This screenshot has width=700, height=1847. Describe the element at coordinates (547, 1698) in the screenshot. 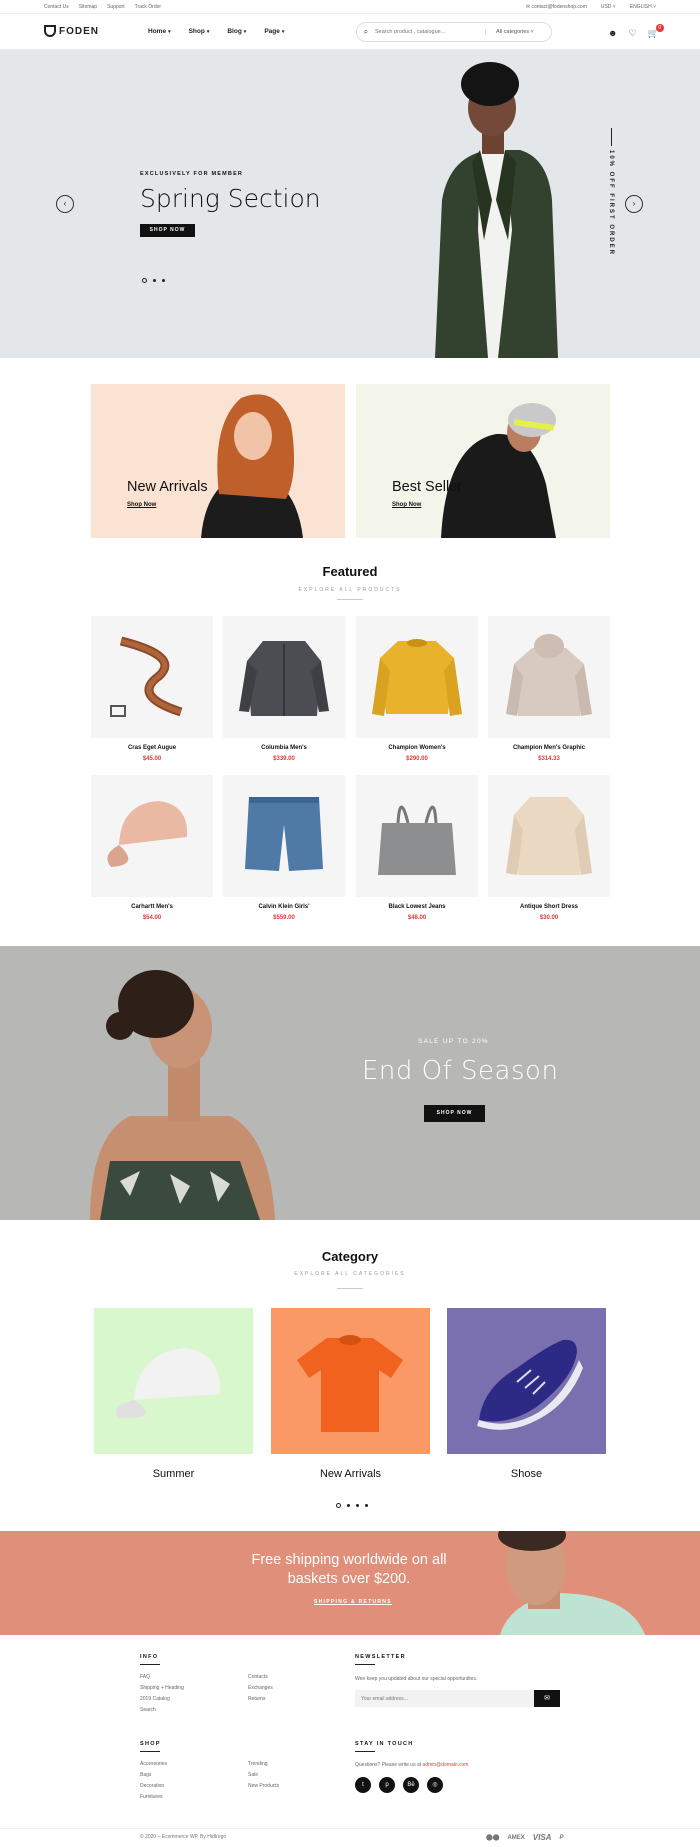

I see `newsletter-submit-button: ✉` at that location.